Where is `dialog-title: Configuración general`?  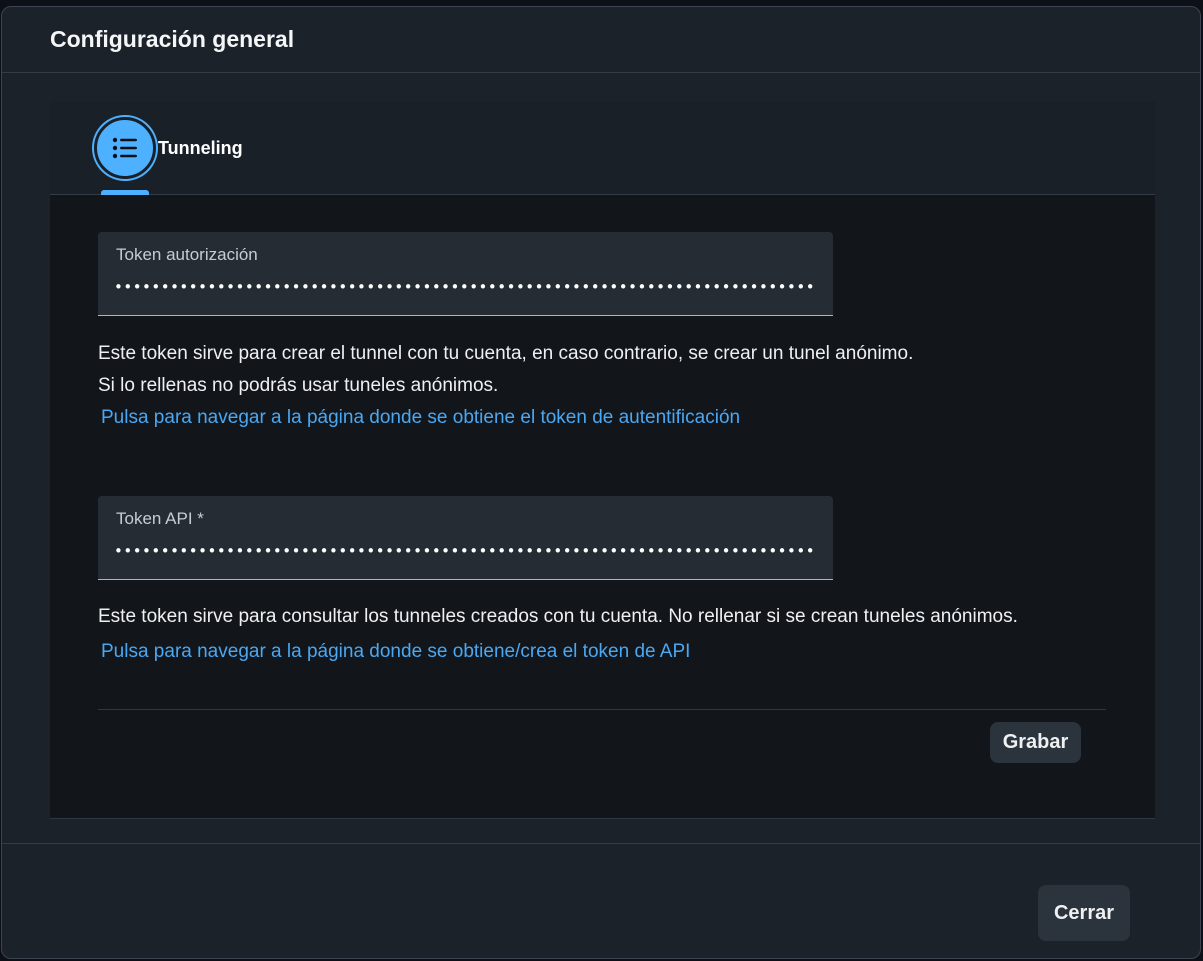
dialog-title: Configuración general is located at coordinates (172, 39).